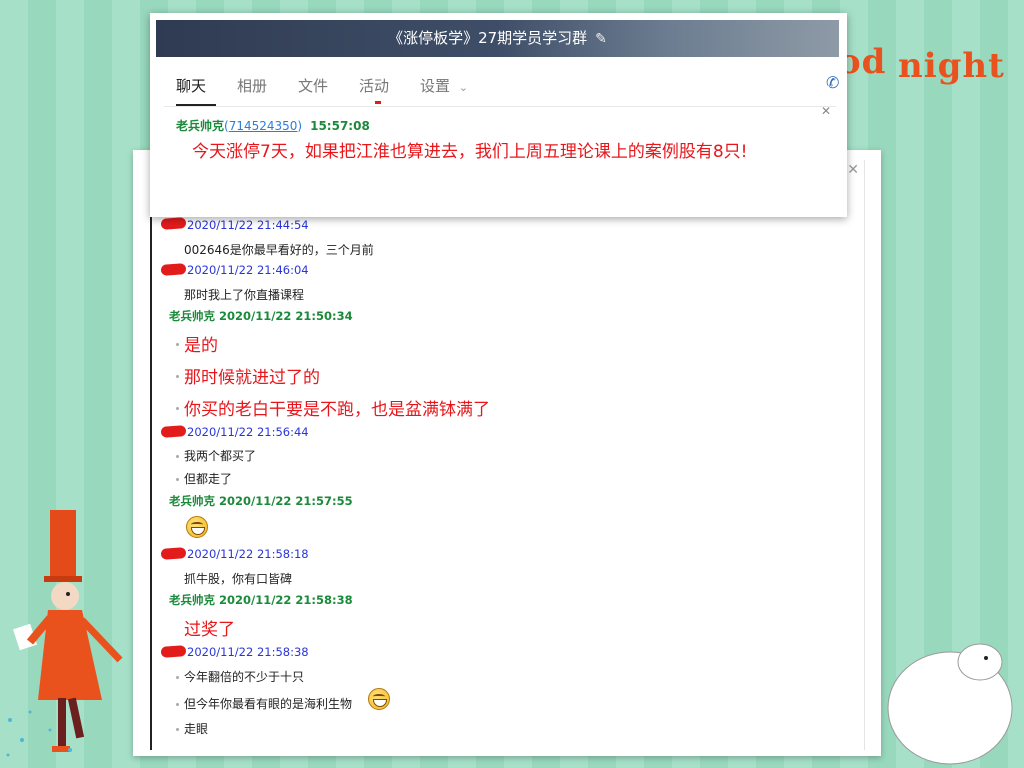  I want to click on message-text: 今天涨停7天，如果把江淮也算进去，我们上周五理论课上的案例股有8只!, so click(470, 152).